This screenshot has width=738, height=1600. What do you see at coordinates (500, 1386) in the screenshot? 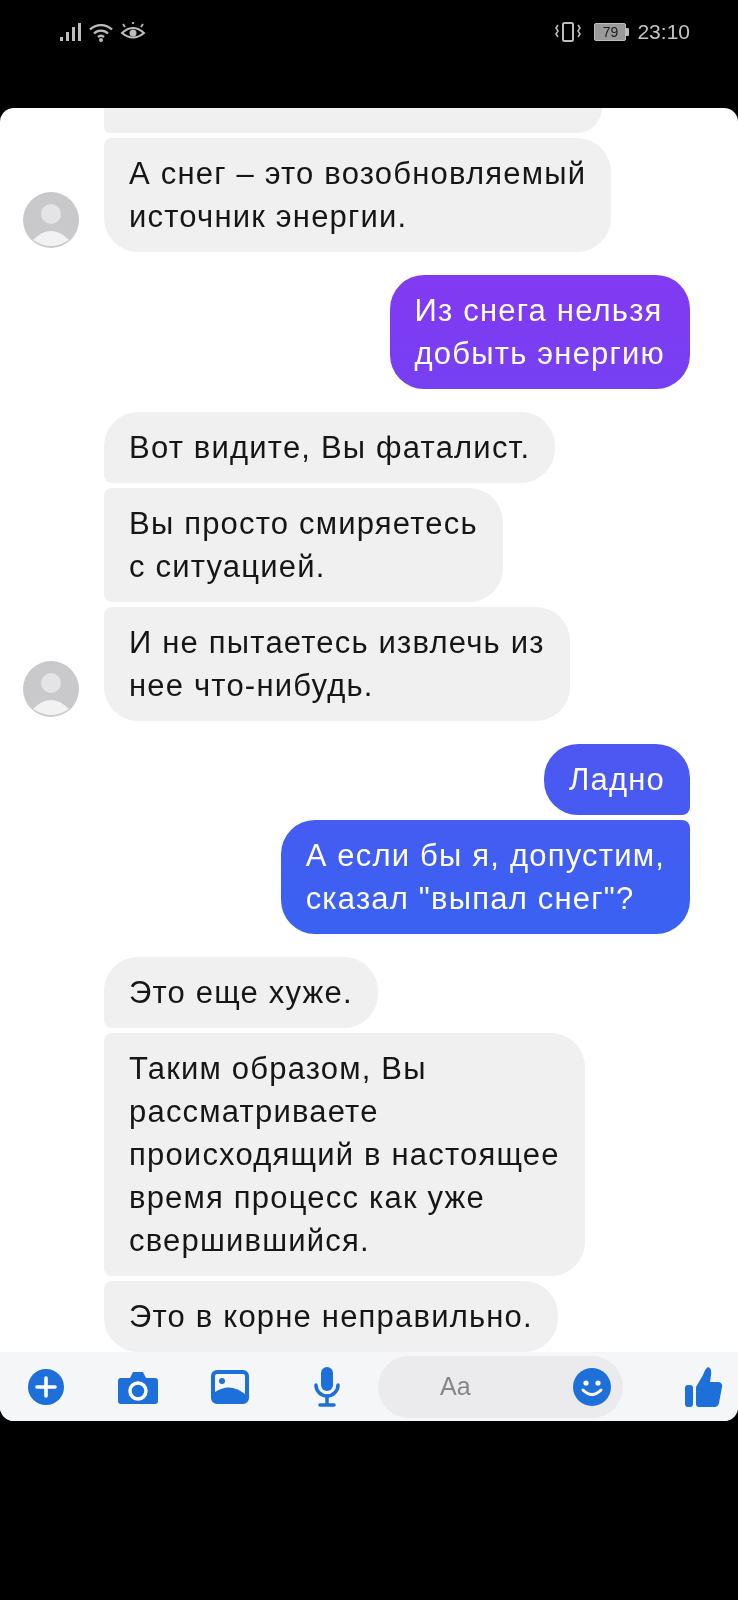
I see `message-input: Aa` at bounding box center [500, 1386].